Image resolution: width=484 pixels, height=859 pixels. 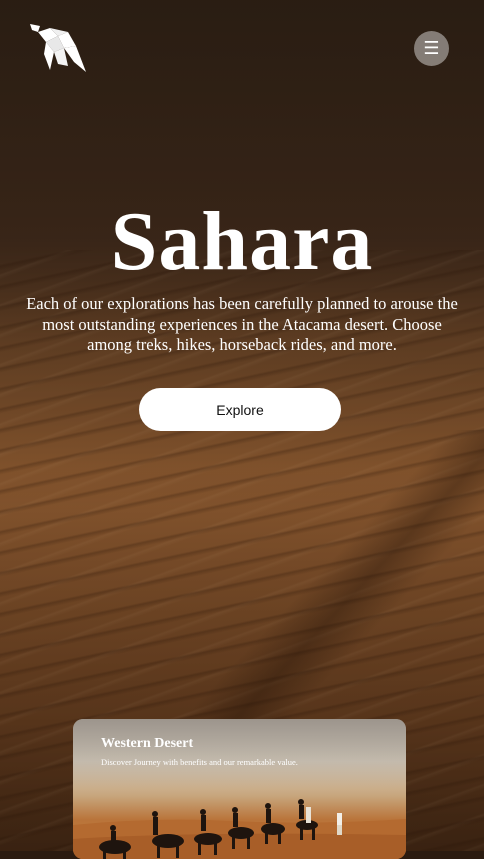 I want to click on origami-camel-logo-icon, so click(x=59, y=48).